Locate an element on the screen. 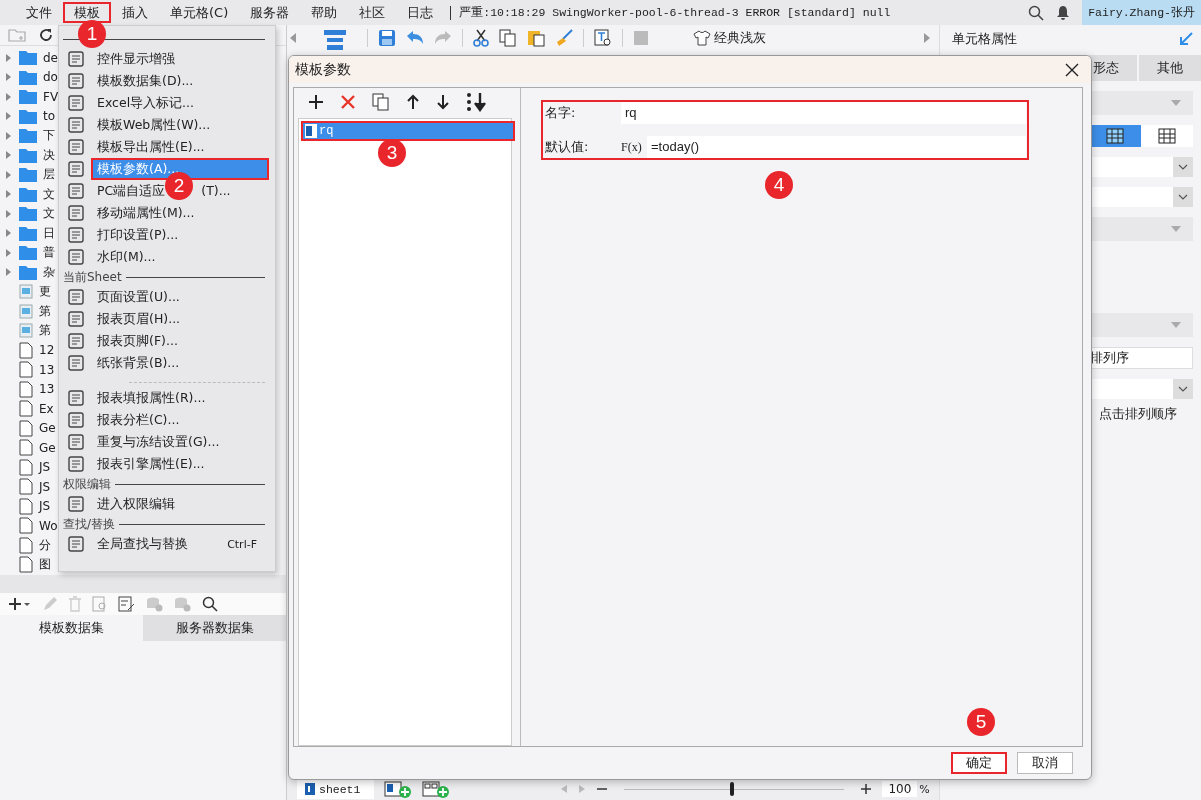 The width and height of the screenshot is (1201, 800). formula-button: F(x) is located at coordinates (634, 147).